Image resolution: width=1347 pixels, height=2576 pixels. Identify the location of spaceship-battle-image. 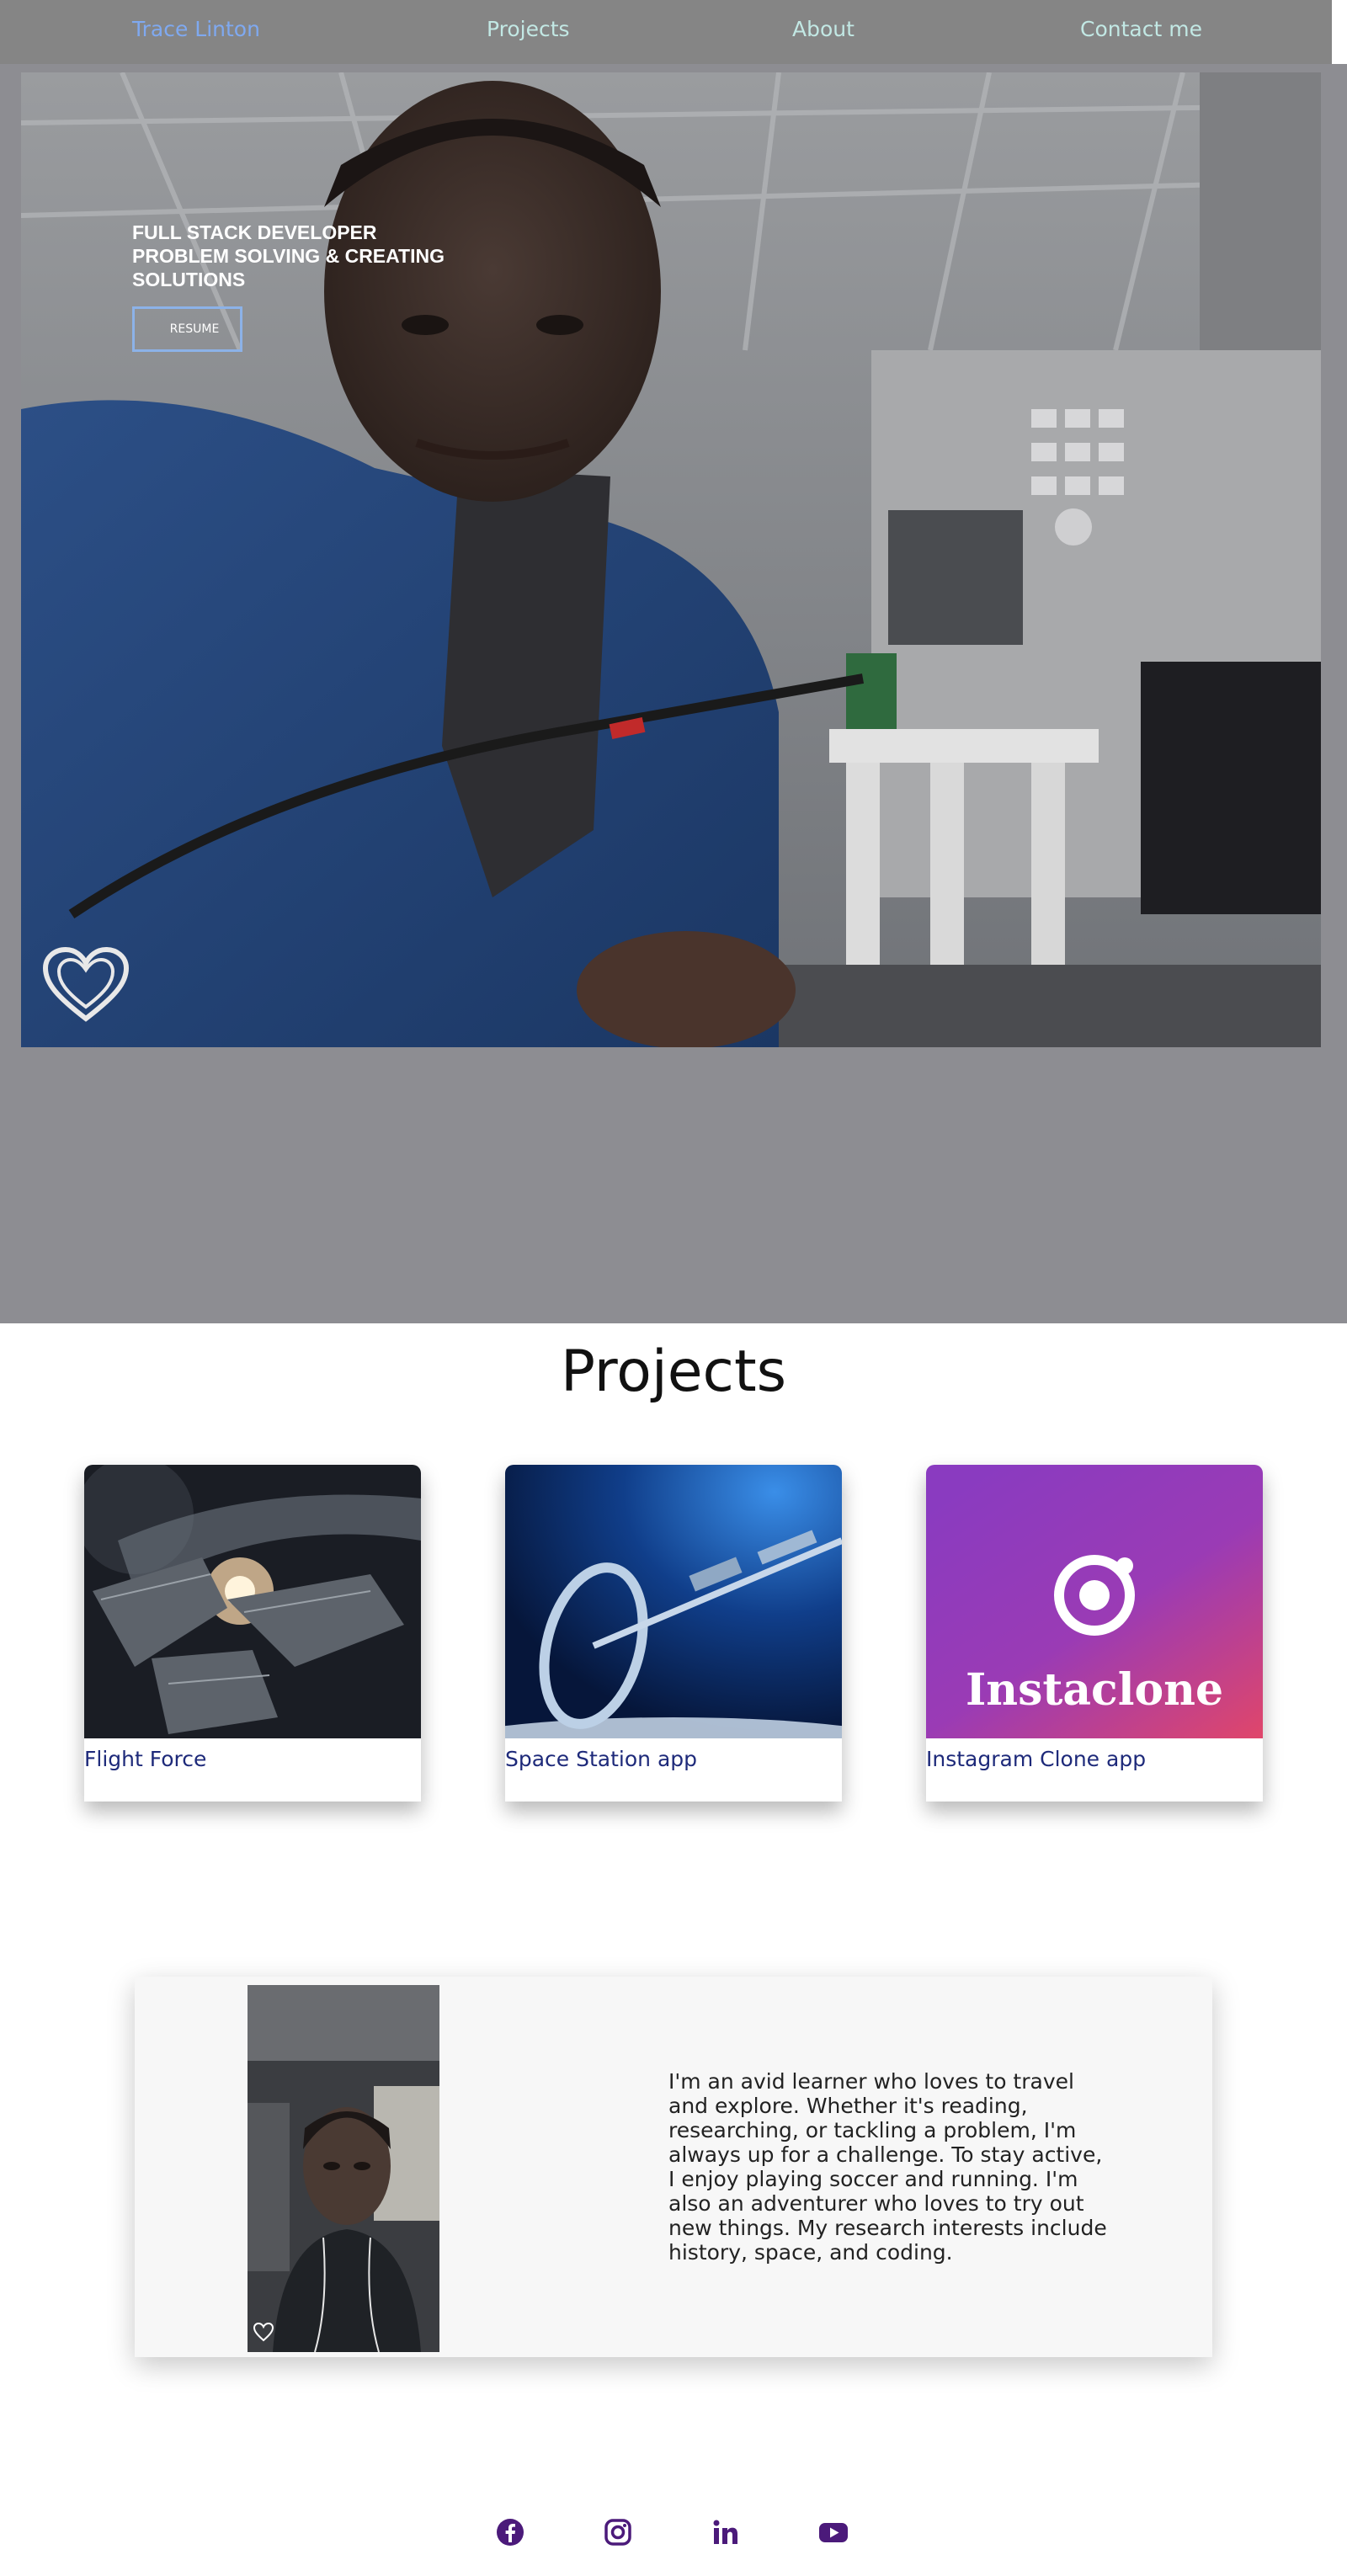
(252, 1602).